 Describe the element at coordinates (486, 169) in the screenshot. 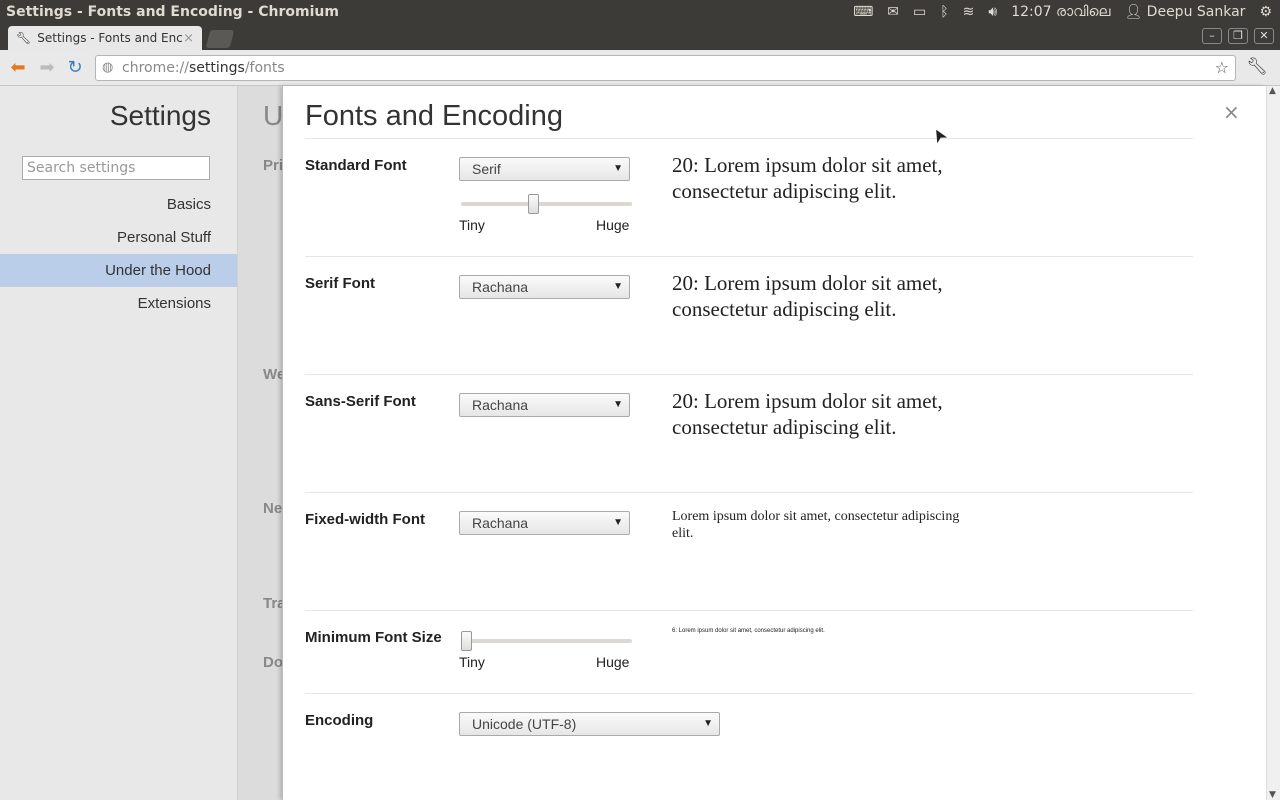

I see `standard-font-value: Serif` at that location.